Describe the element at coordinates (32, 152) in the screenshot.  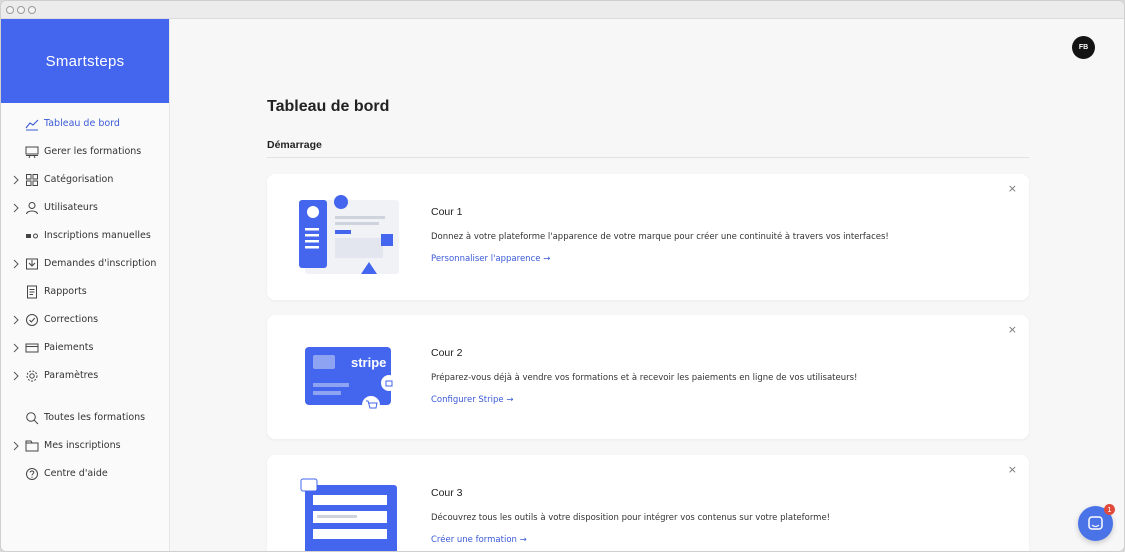
I see `projector-icon` at that location.